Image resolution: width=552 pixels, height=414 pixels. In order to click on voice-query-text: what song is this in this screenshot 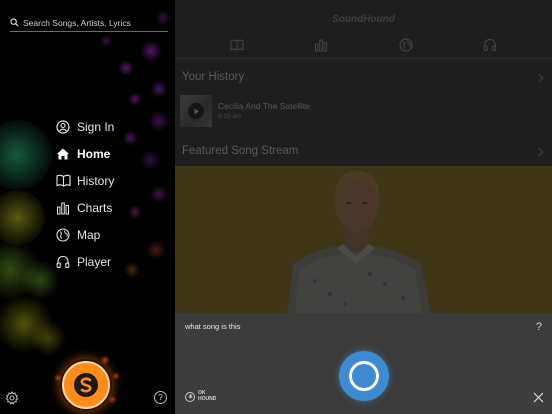, I will do `click(213, 326)`.